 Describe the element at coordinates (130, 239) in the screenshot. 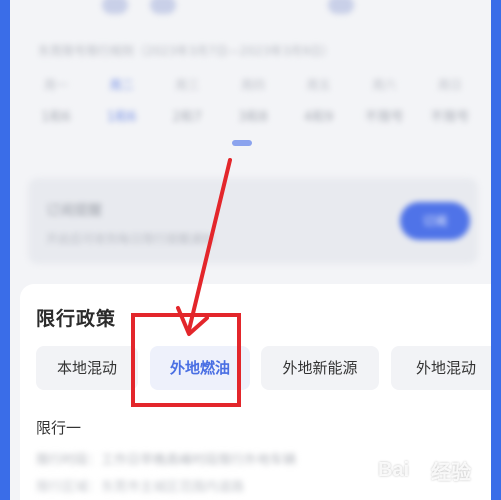

I see `reminder-subtitle: 开启后可收到每日限行提醒通知` at that location.